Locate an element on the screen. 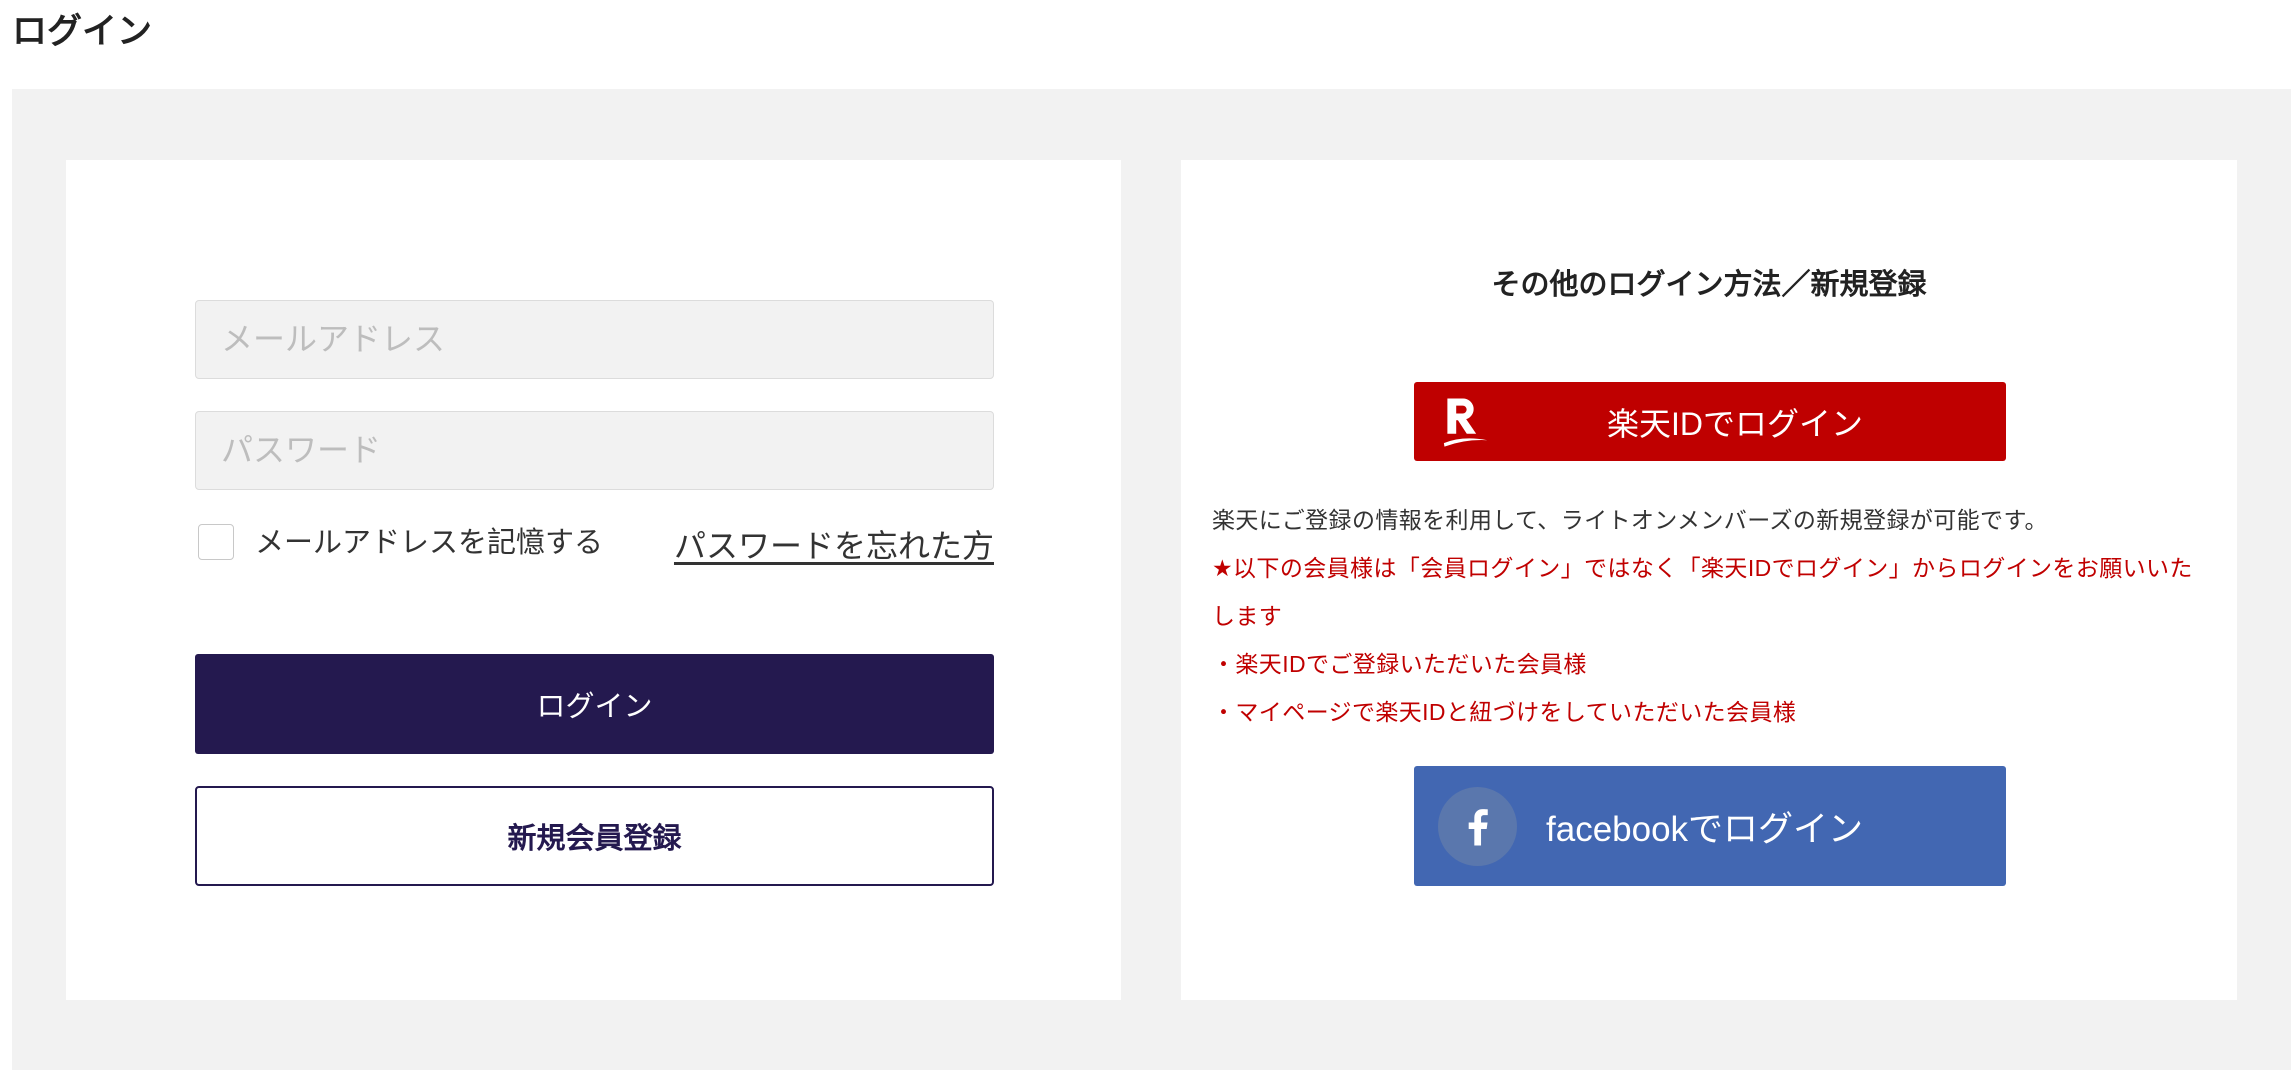  other-login-title: その他のログイン方法／新規登録 is located at coordinates (1709, 285).